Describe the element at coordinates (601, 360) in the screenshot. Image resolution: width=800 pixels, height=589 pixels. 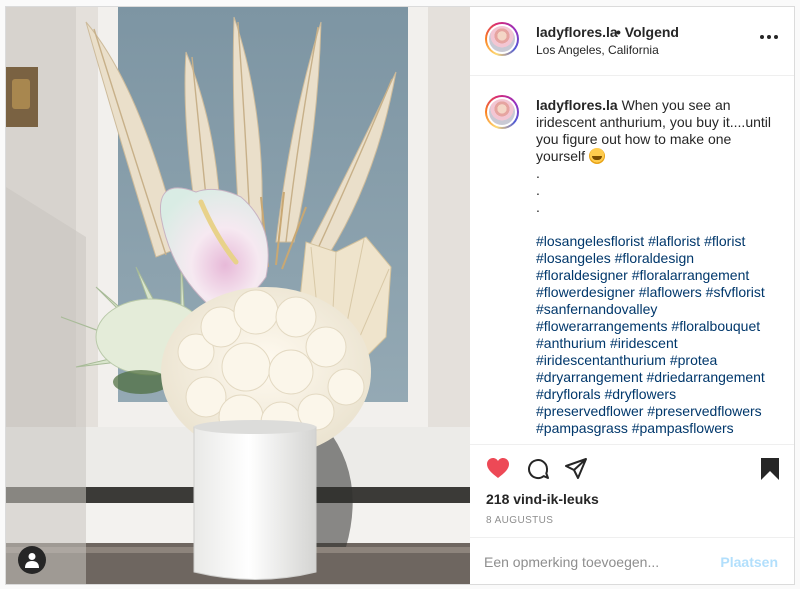
I see `hashtag-link: #iridescentanthurium` at that location.